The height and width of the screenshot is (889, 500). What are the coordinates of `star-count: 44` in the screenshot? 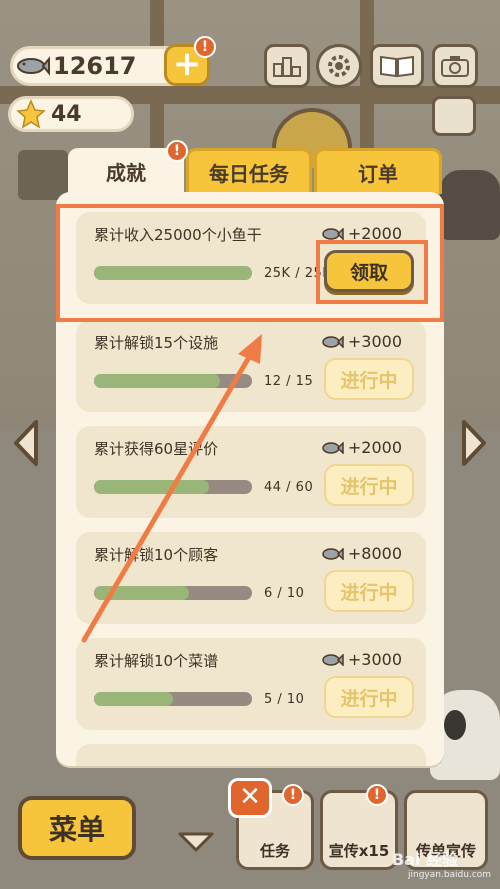 It's located at (66, 114).